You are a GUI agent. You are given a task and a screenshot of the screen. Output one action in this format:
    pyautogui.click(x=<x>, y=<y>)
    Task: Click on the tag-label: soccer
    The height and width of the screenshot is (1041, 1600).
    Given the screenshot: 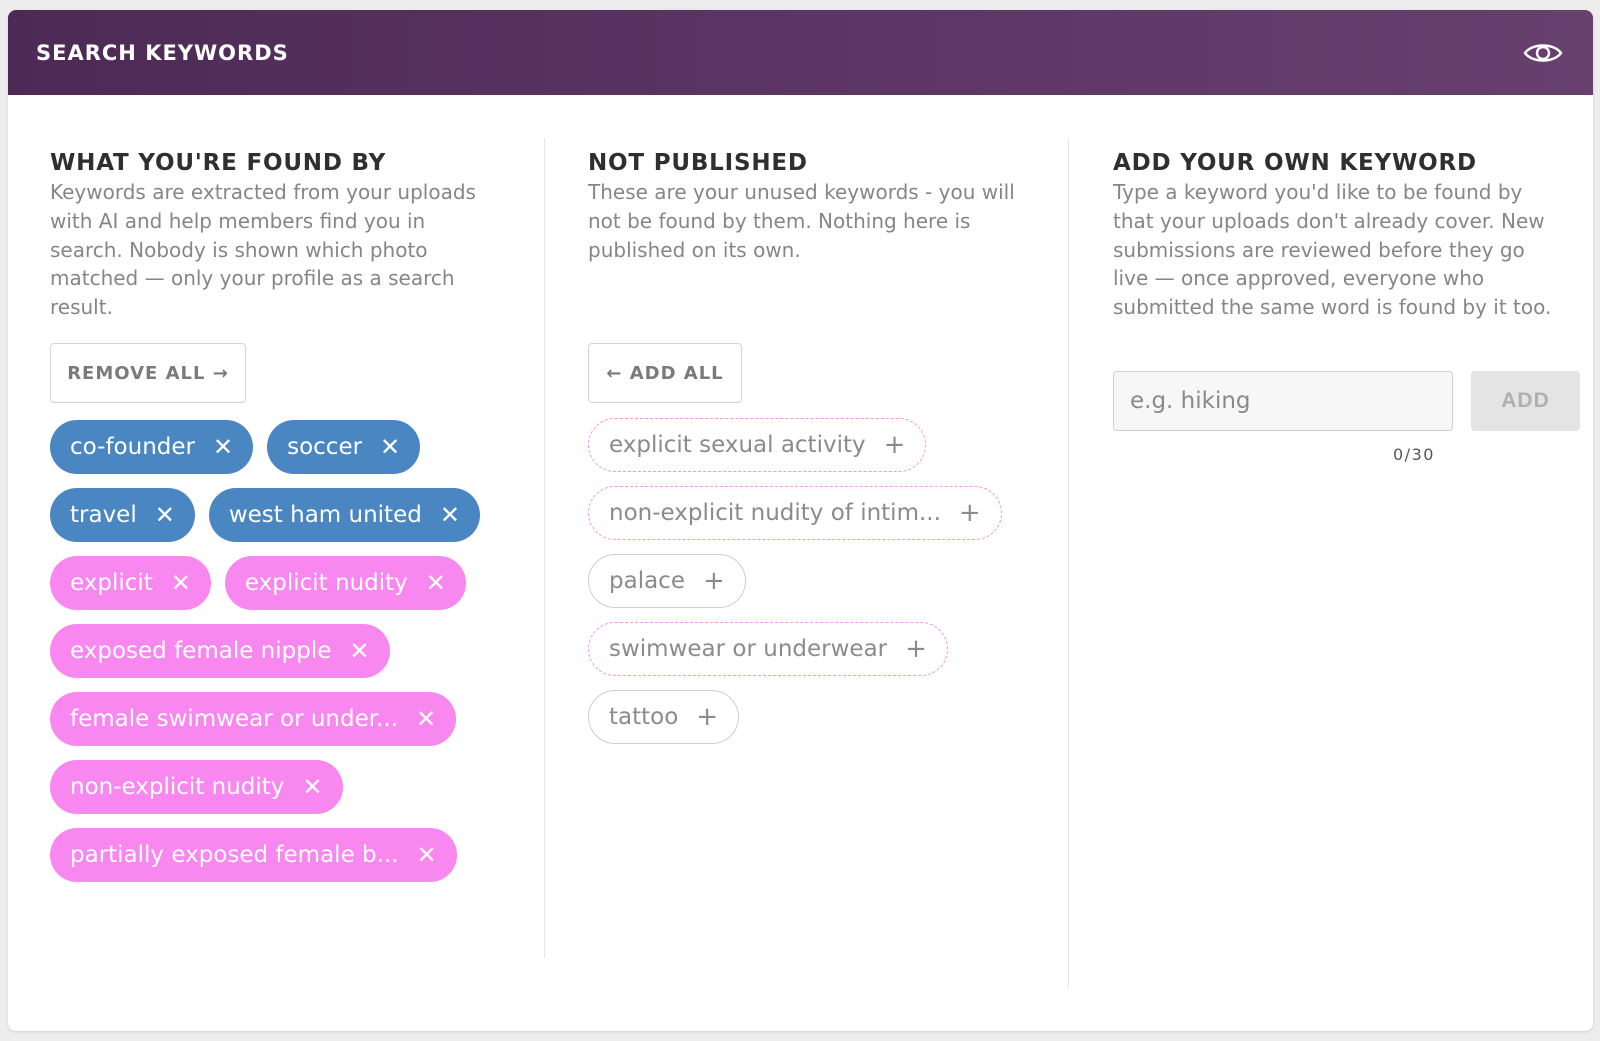 What is the action you would take?
    pyautogui.click(x=325, y=447)
    